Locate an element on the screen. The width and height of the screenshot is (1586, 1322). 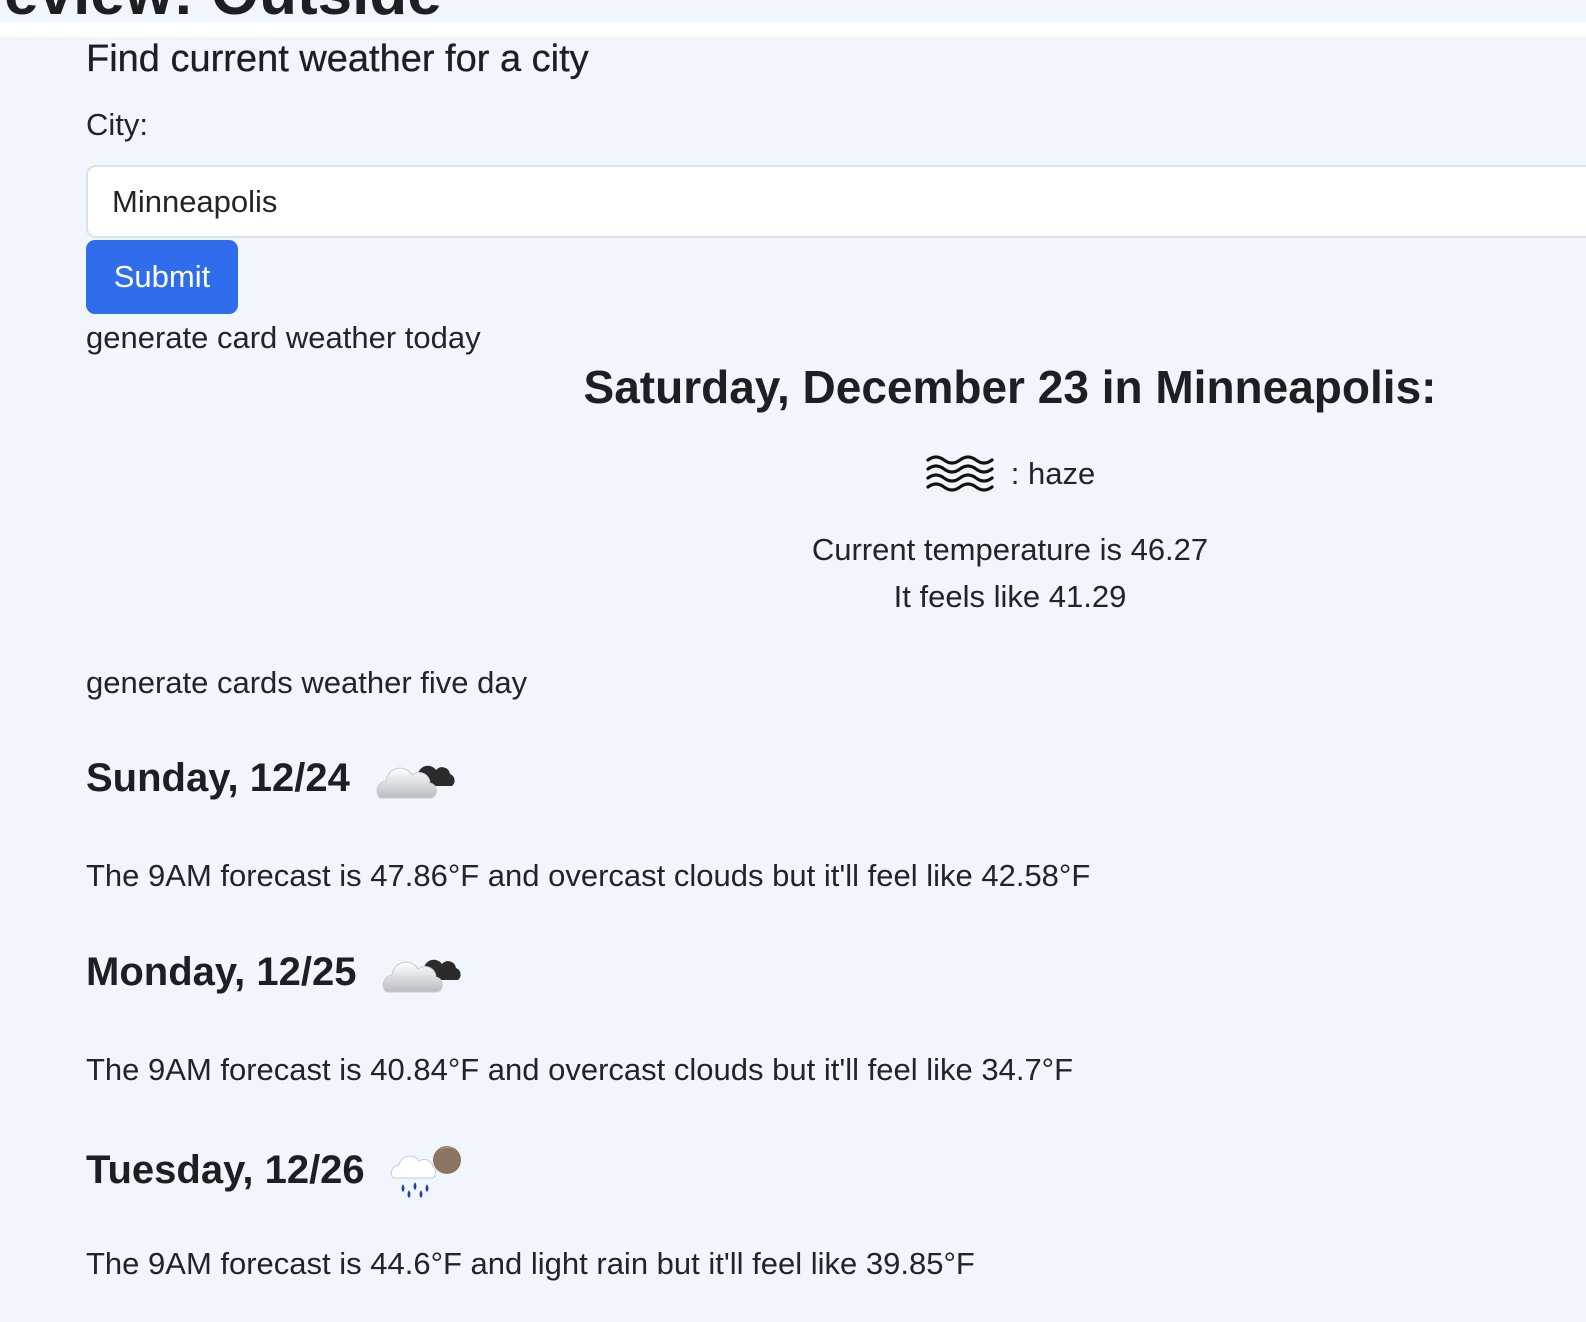
submit-button: Submit is located at coordinates (162, 277).